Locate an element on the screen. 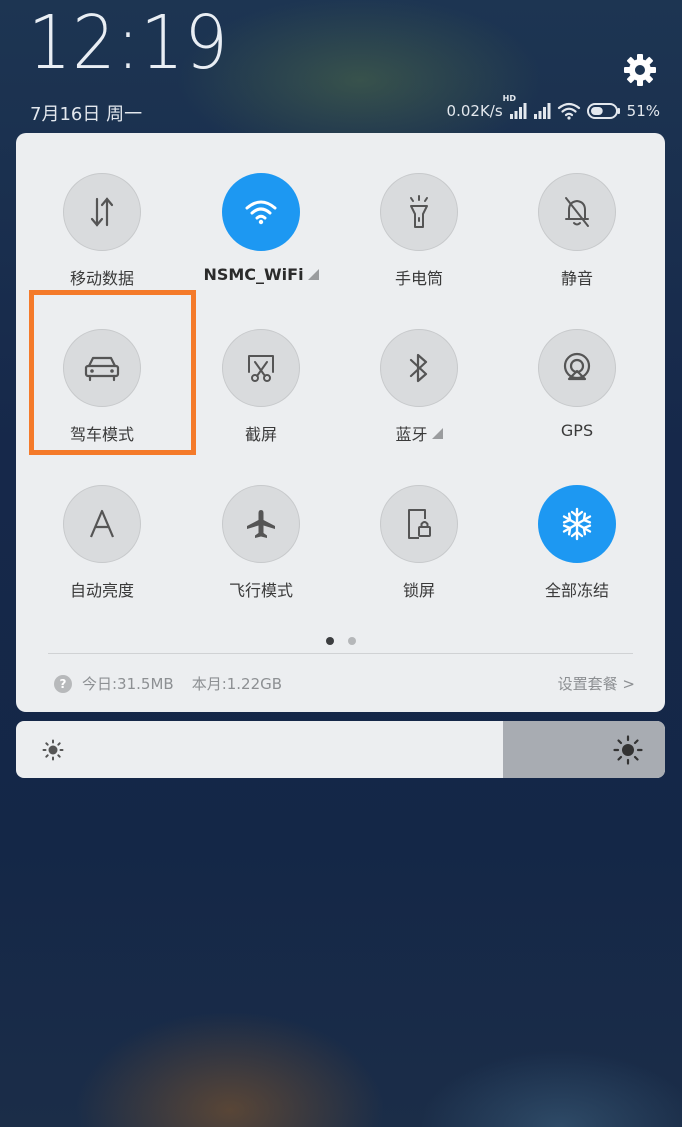 The width and height of the screenshot is (682, 1127). signal-icon is located at coordinates (542, 111).